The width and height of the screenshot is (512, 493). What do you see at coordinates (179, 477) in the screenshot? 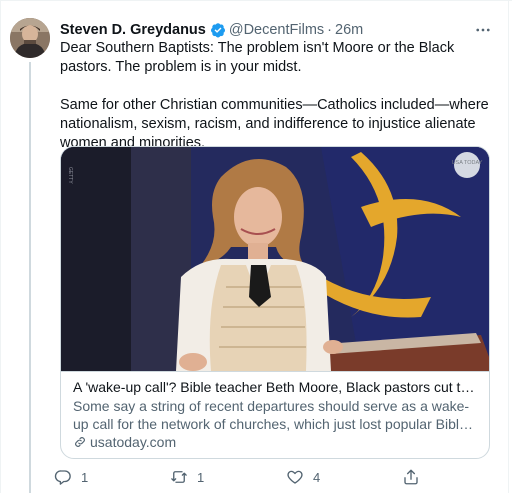
I see `retweet-icon` at bounding box center [179, 477].